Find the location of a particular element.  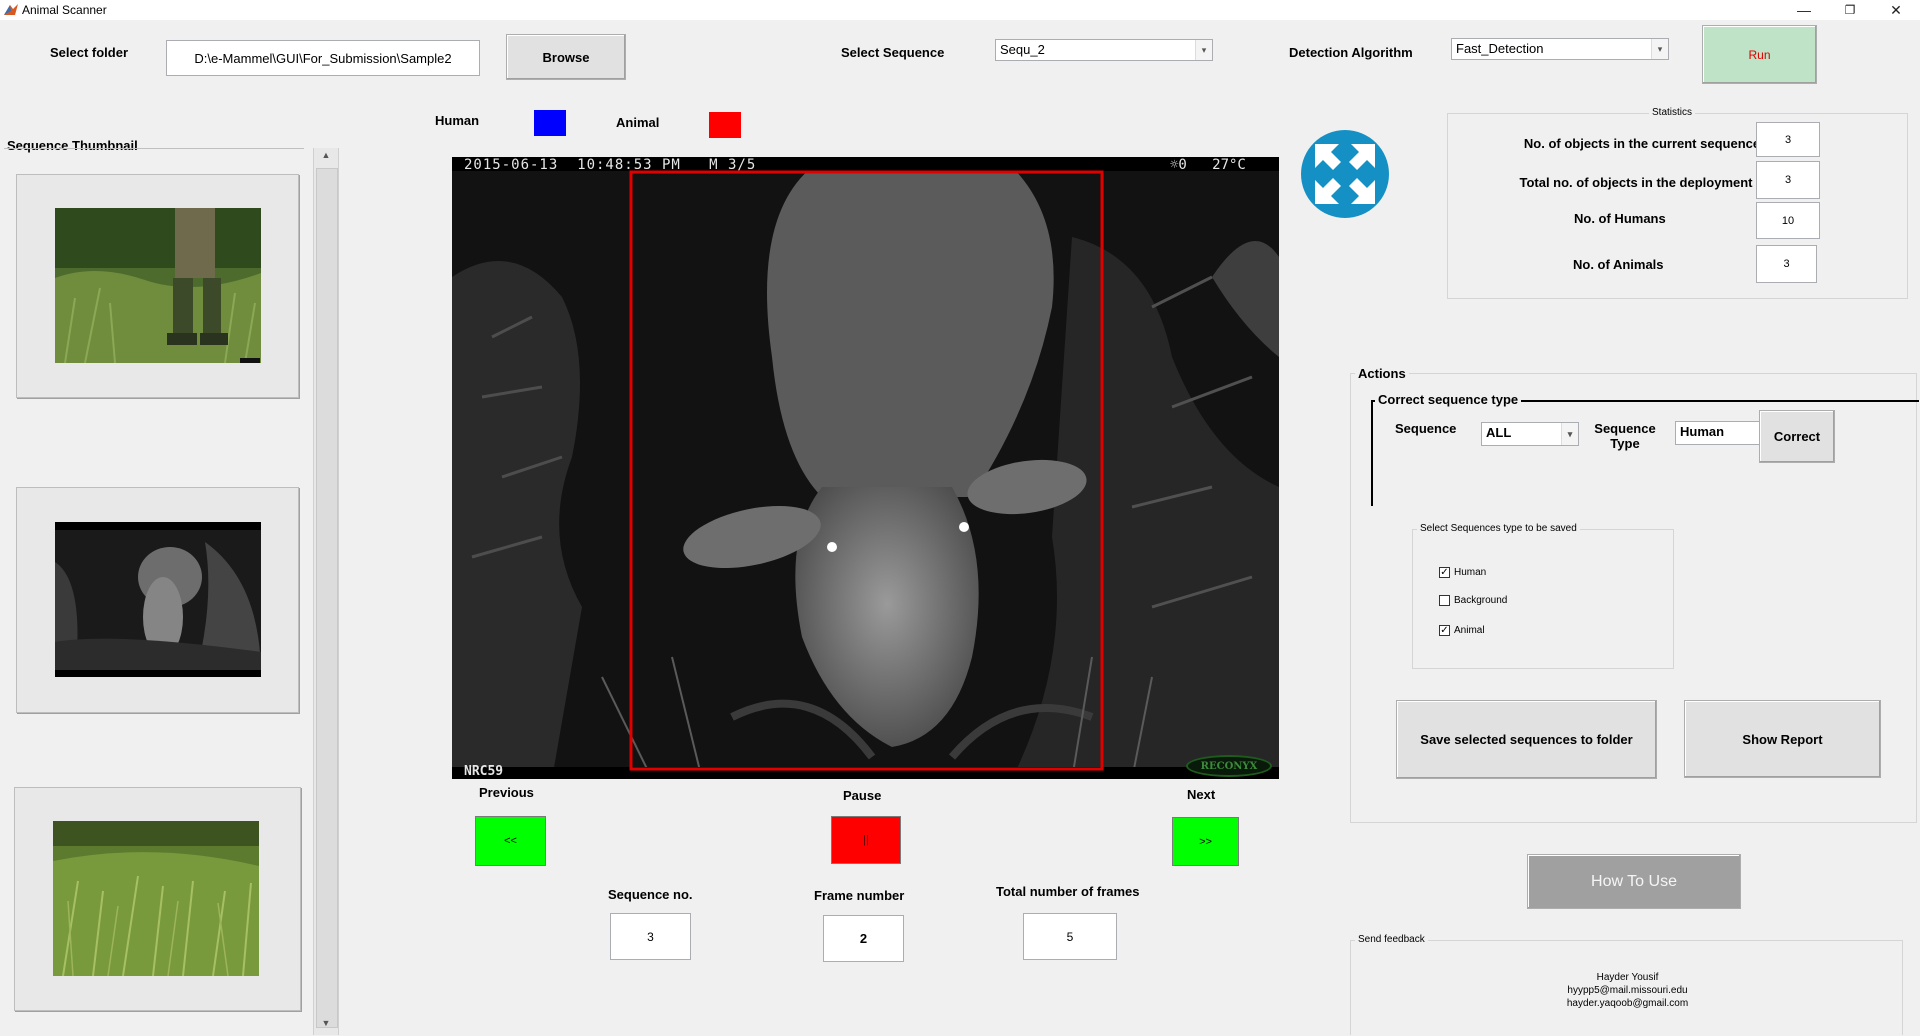

checkbox-human-label: Human is located at coordinates (1470, 572).